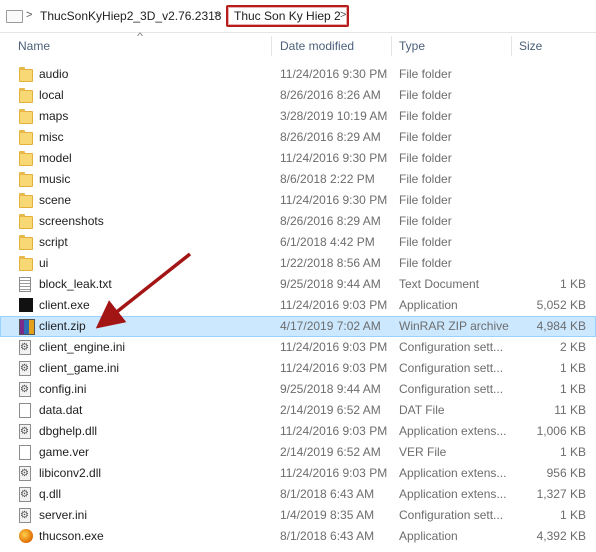 The image size is (596, 552). I want to click on file-size: 5,052 KB, so click(561, 305).